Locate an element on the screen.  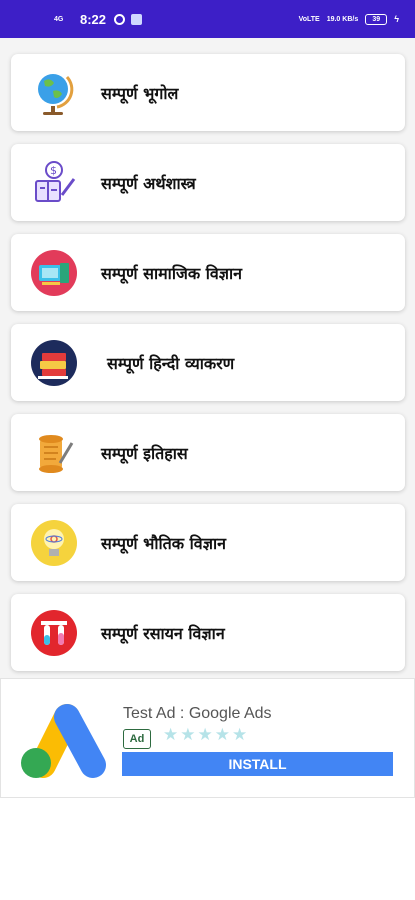
subject-label: सम्पूर्ण भूगोल is located at coordinates (140, 93).